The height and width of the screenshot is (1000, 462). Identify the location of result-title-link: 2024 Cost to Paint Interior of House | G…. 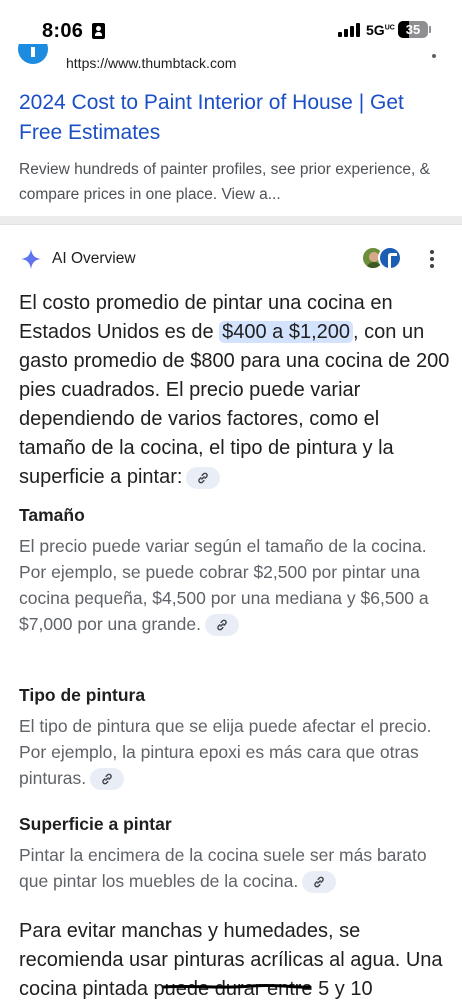
(229, 118).